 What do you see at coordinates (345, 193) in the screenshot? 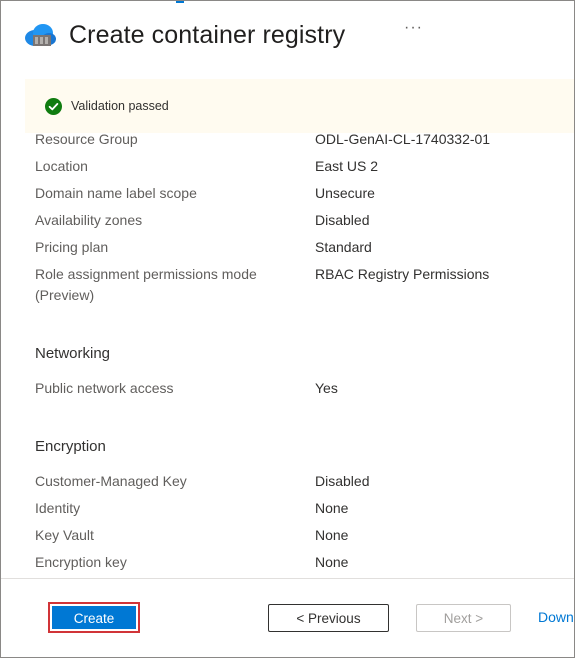
I see `detail-value: Unsecure` at bounding box center [345, 193].